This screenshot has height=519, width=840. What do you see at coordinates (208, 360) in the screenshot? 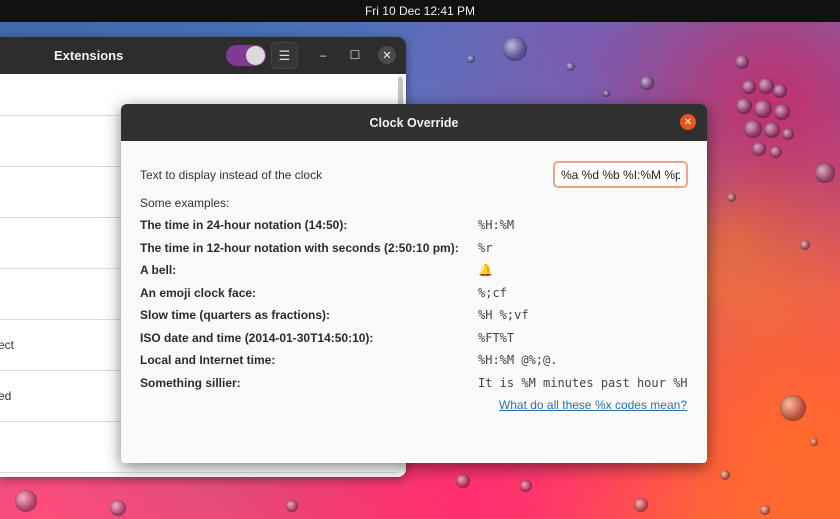
I see `example-label: Local and Internet time:` at bounding box center [208, 360].